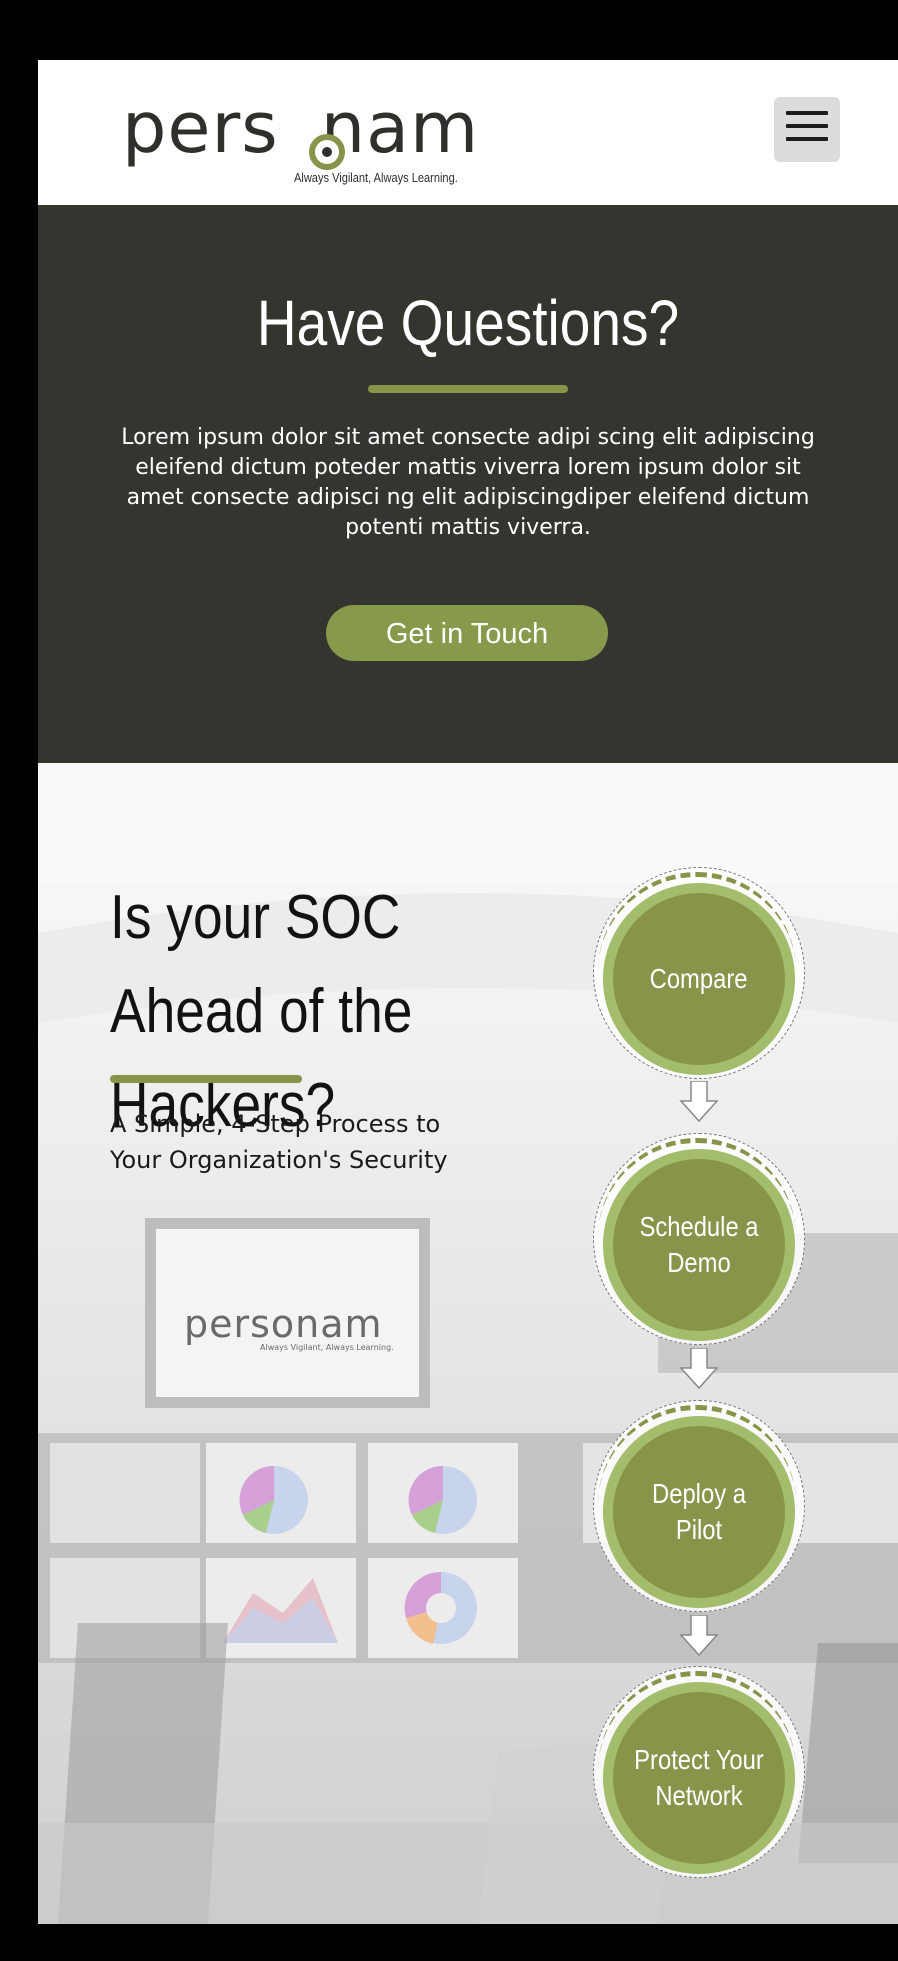 This screenshot has width=898, height=1961. Describe the element at coordinates (468, 323) in the screenshot. I see `section-title: Have Questions?` at that location.